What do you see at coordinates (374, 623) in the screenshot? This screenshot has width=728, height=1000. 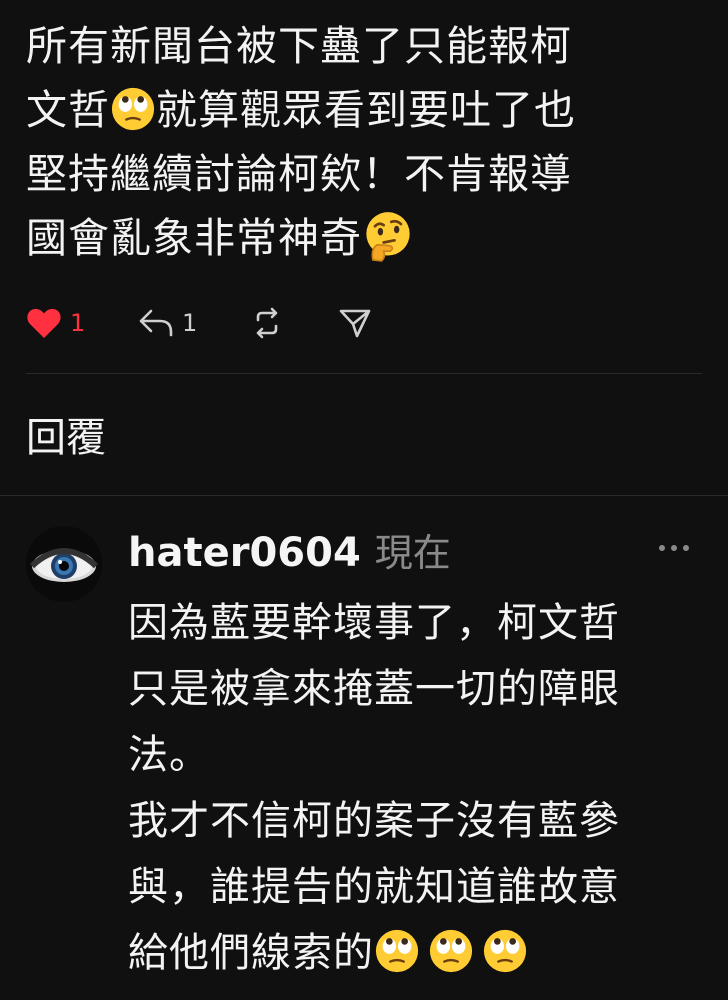 I see `reply-line: 因為藍要幹壞事了，柯文哲` at bounding box center [374, 623].